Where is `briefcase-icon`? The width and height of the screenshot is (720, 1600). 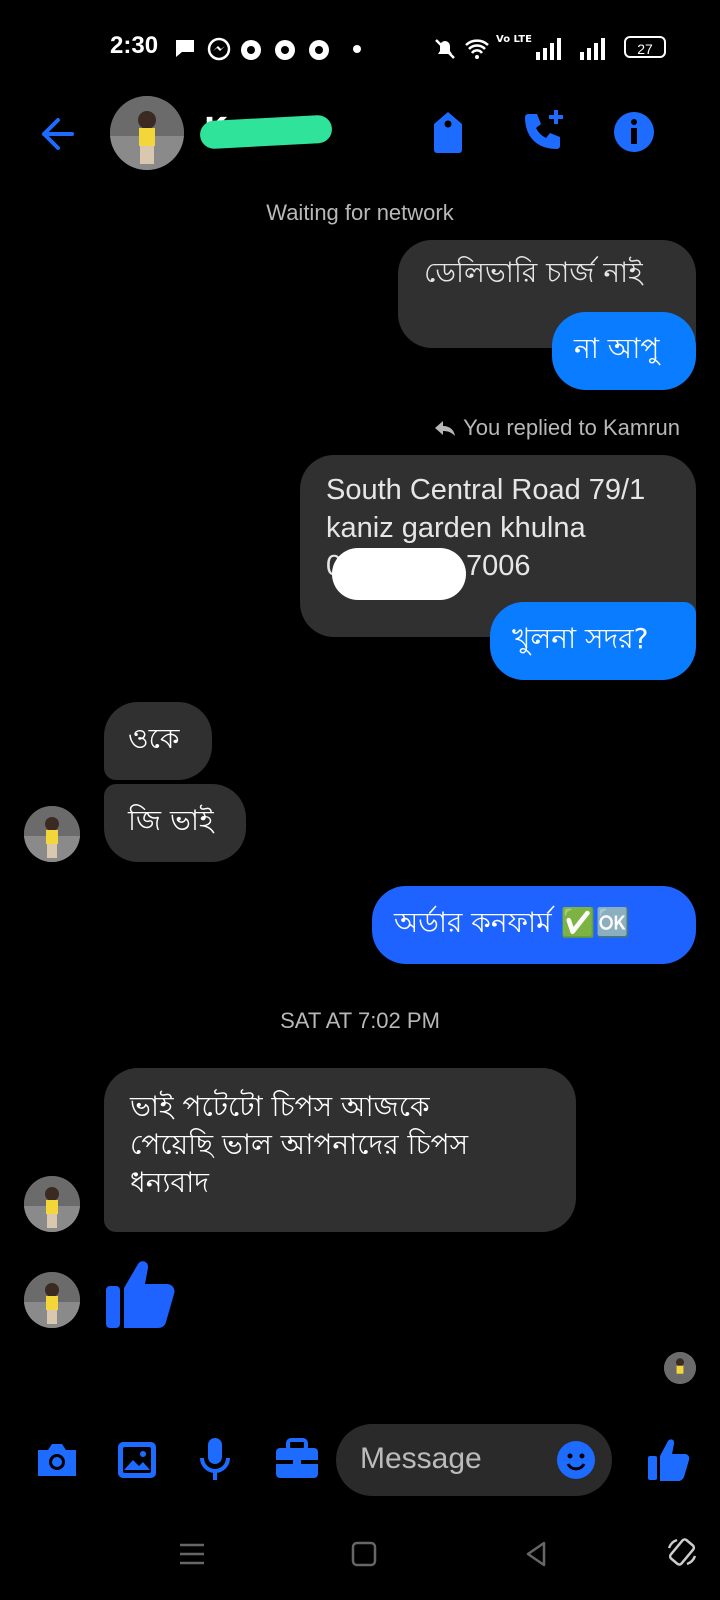 briefcase-icon is located at coordinates (297, 1459).